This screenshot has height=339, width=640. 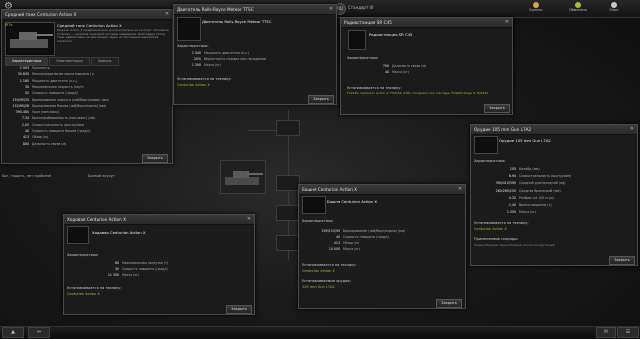 What do you see at coordinates (9, 25) in the screenshot?
I see `tier-badge: ЯП'а` at bounding box center [9, 25].